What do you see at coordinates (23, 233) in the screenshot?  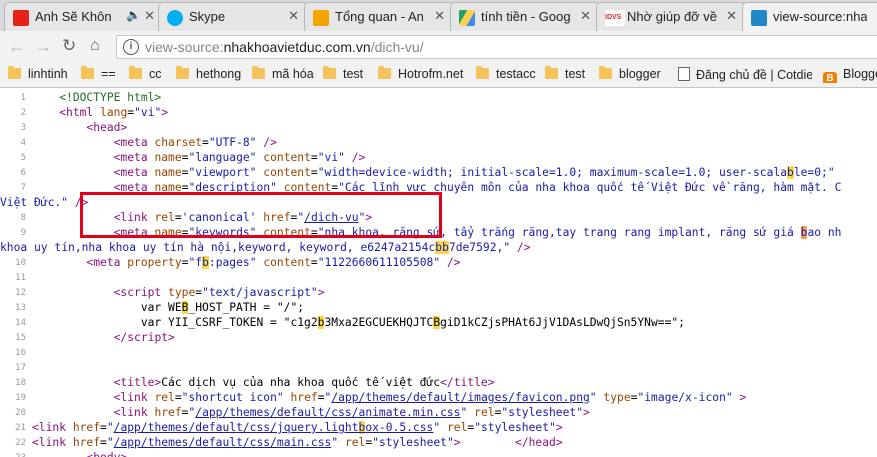 I see `line-number: 9` at bounding box center [23, 233].